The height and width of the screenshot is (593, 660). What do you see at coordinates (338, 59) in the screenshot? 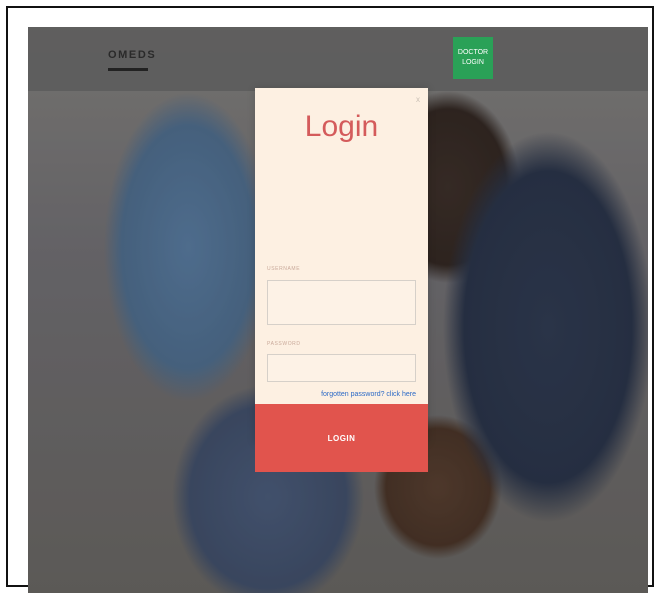
I see `top-navbar: OMEDS DOCTOR LOGIN` at bounding box center [338, 59].